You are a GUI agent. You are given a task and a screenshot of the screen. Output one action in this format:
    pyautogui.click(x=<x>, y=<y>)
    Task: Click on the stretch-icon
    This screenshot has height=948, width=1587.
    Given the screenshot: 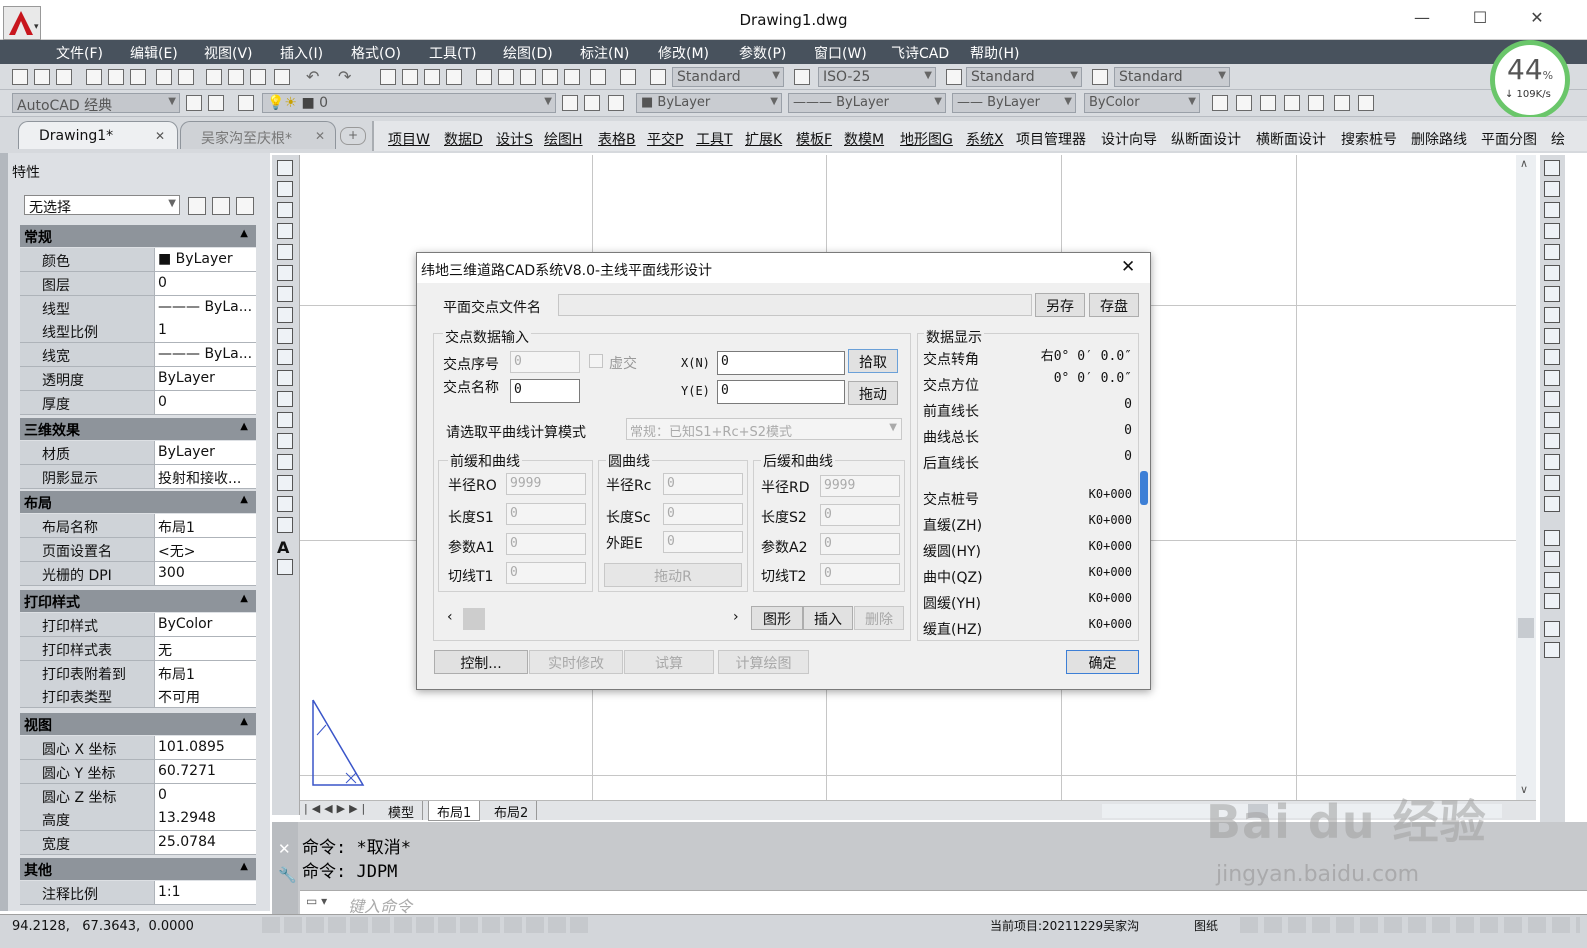 What is the action you would take?
    pyautogui.click(x=1552, y=336)
    